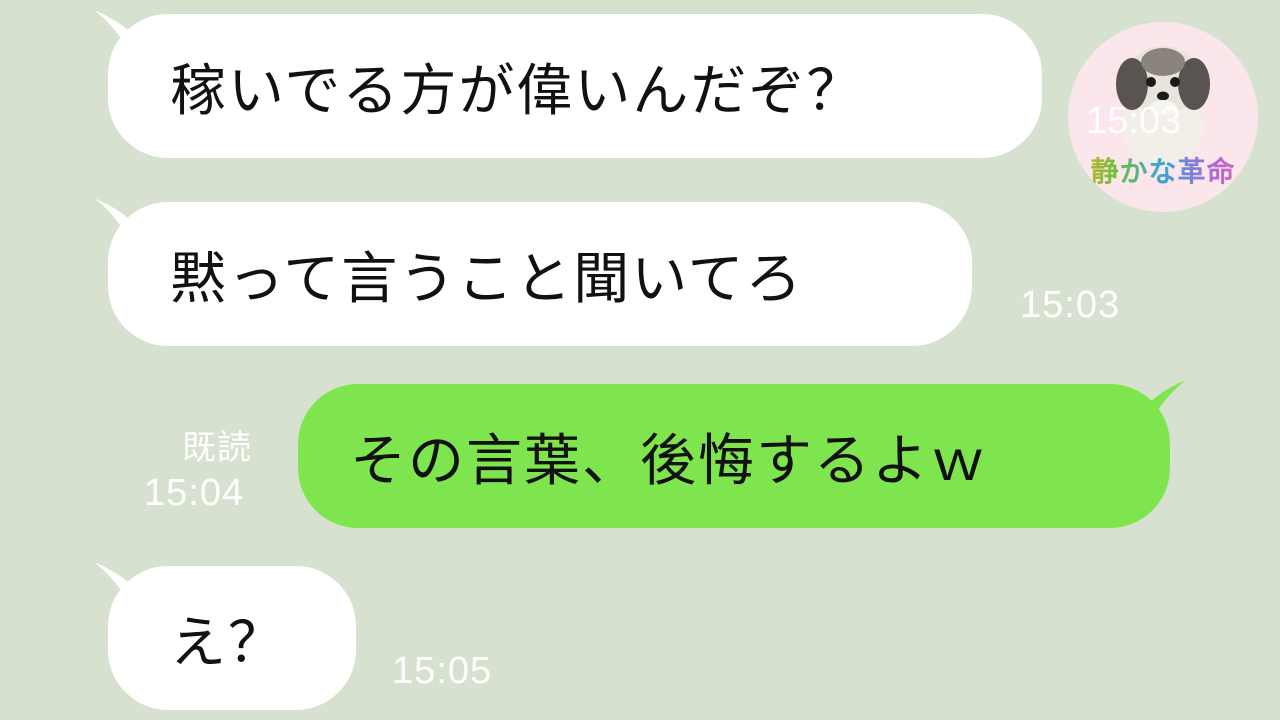 The image size is (1280, 720). Describe the element at coordinates (487, 279) in the screenshot. I see `message-text: 黙って言うこと聞いてろ` at that location.